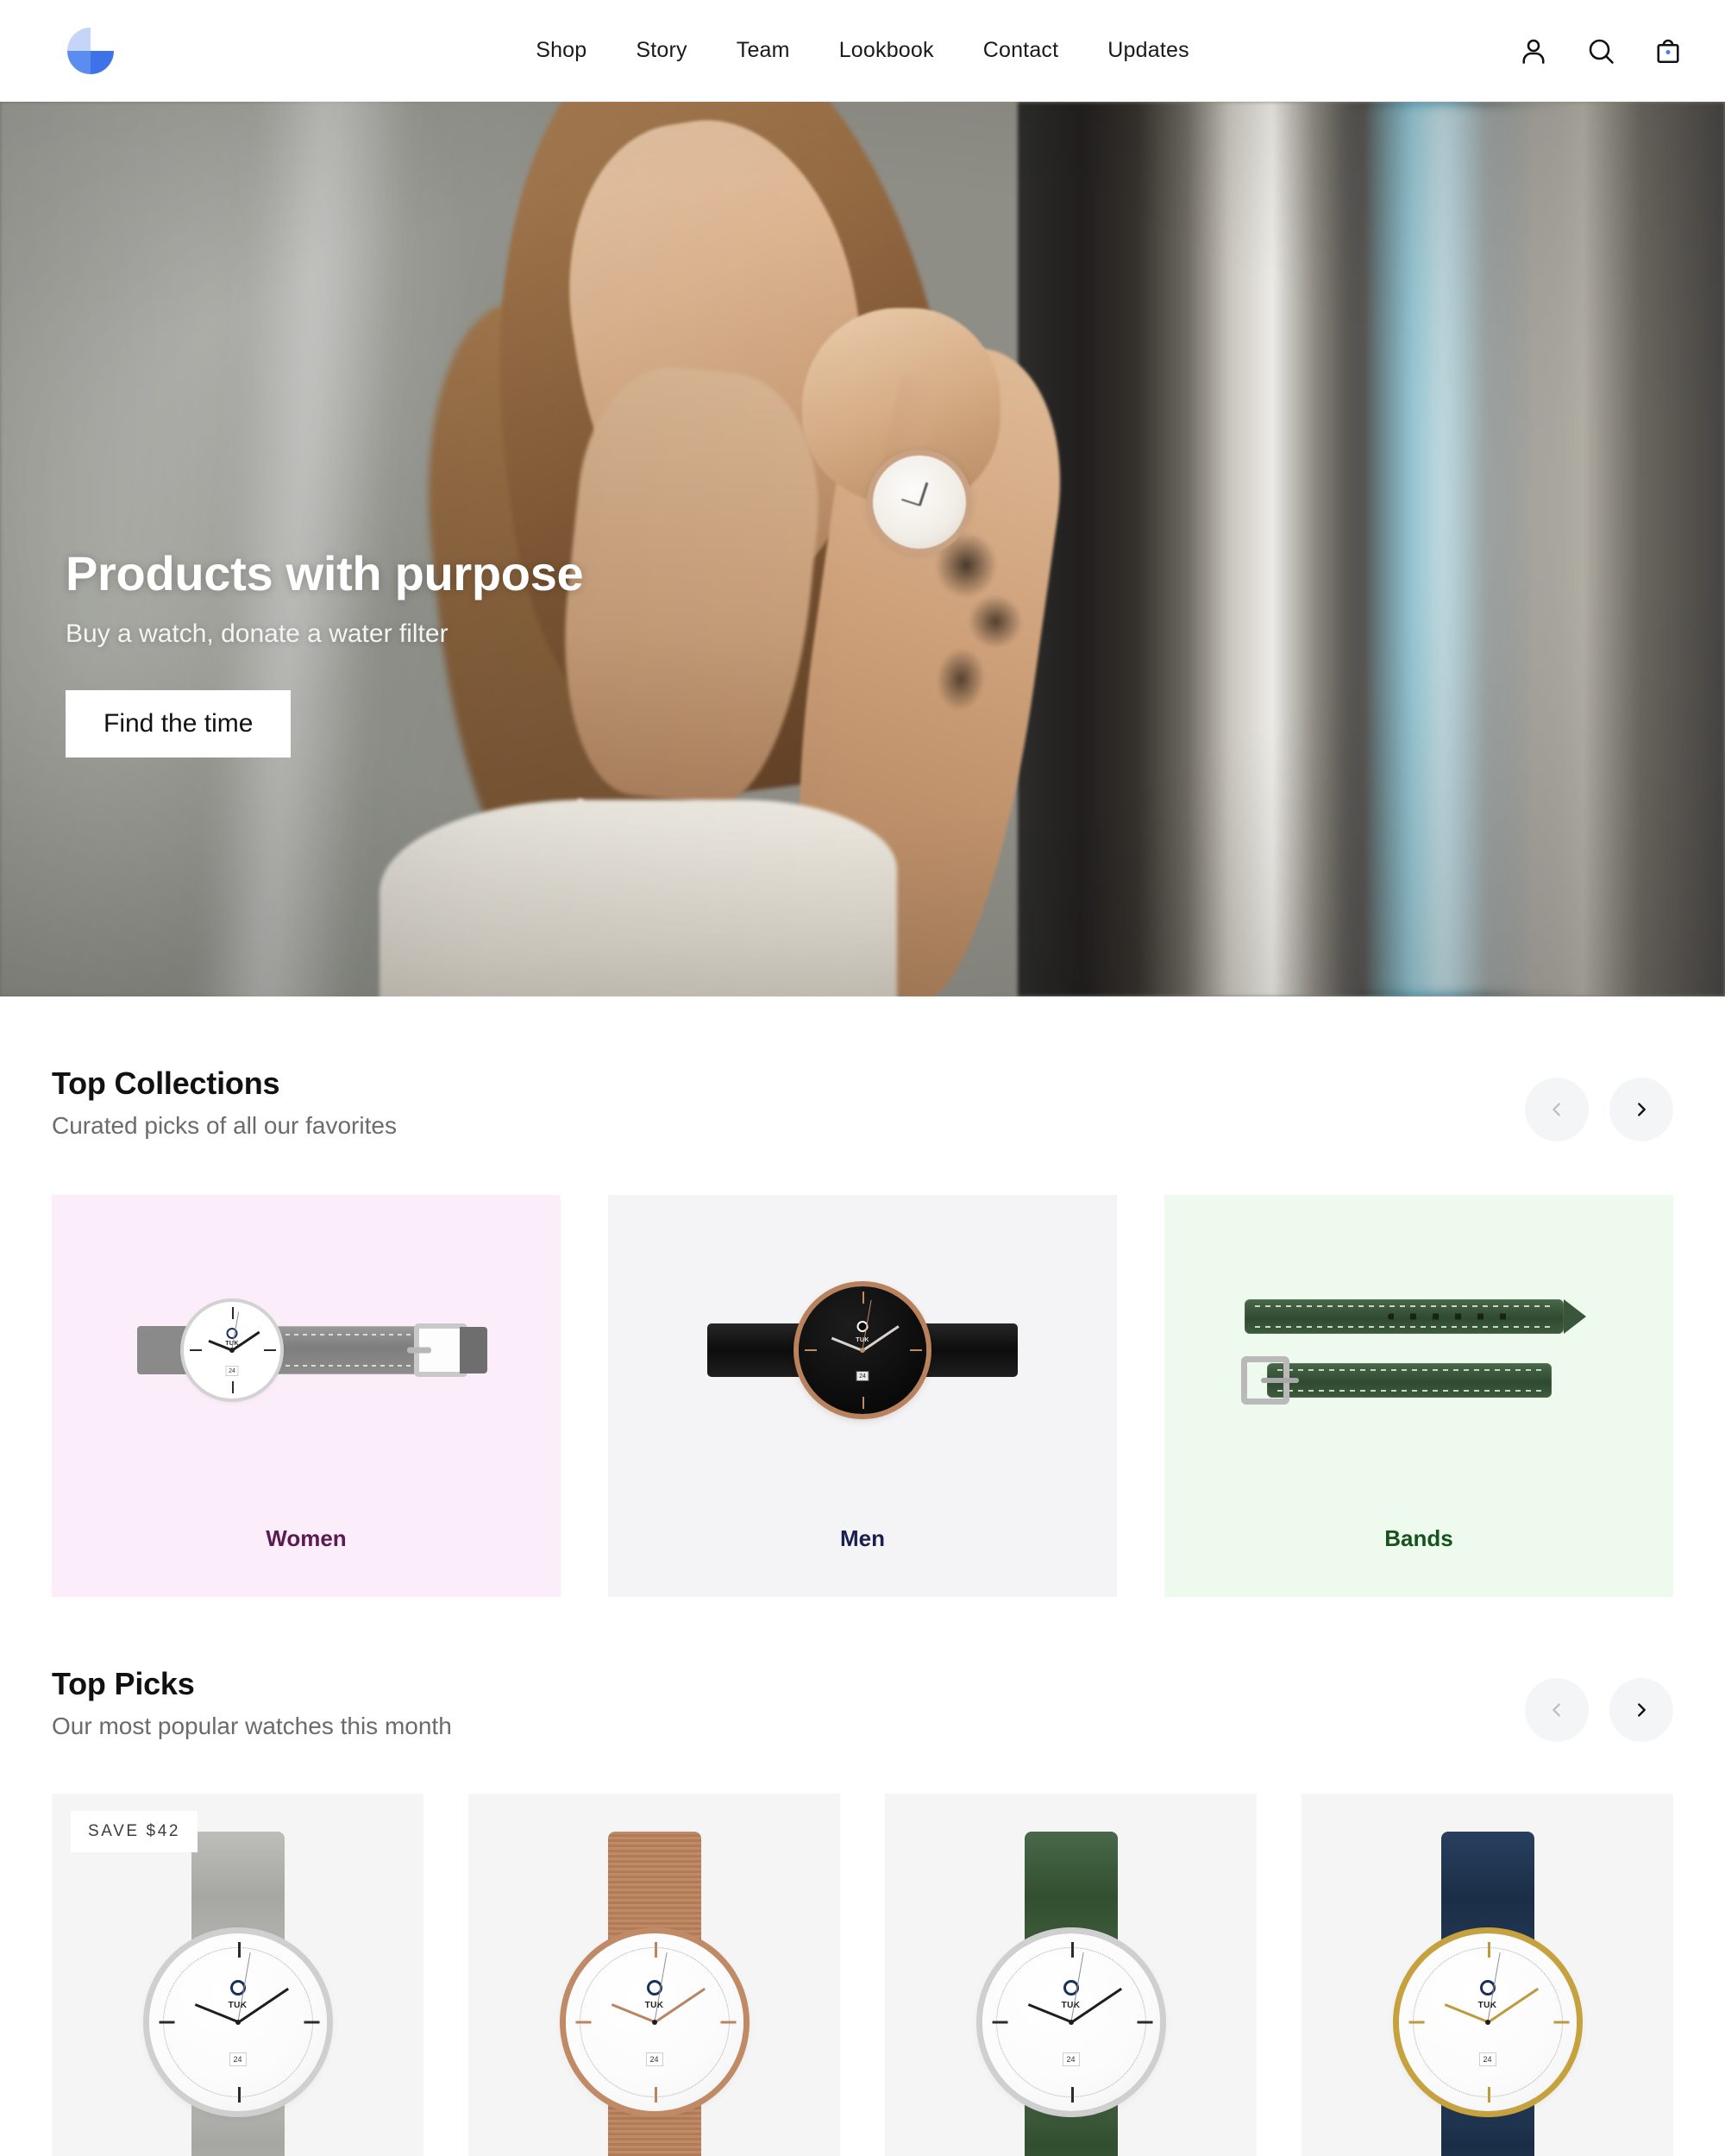 Image resolution: width=1725 pixels, height=2156 pixels. I want to click on collections-next-button, so click(1641, 1110).